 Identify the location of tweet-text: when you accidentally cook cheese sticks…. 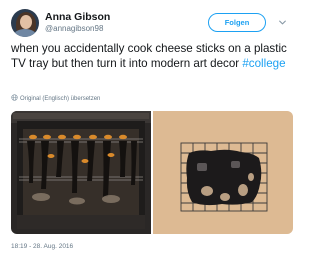
(152, 56).